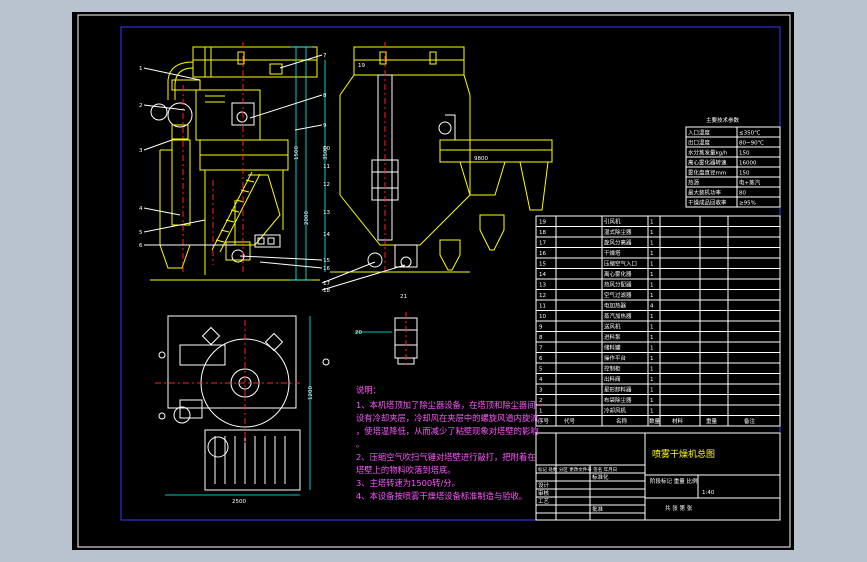 This screenshot has height=562, width=867. I want to click on notes-title: 说明：, so click(368, 390).